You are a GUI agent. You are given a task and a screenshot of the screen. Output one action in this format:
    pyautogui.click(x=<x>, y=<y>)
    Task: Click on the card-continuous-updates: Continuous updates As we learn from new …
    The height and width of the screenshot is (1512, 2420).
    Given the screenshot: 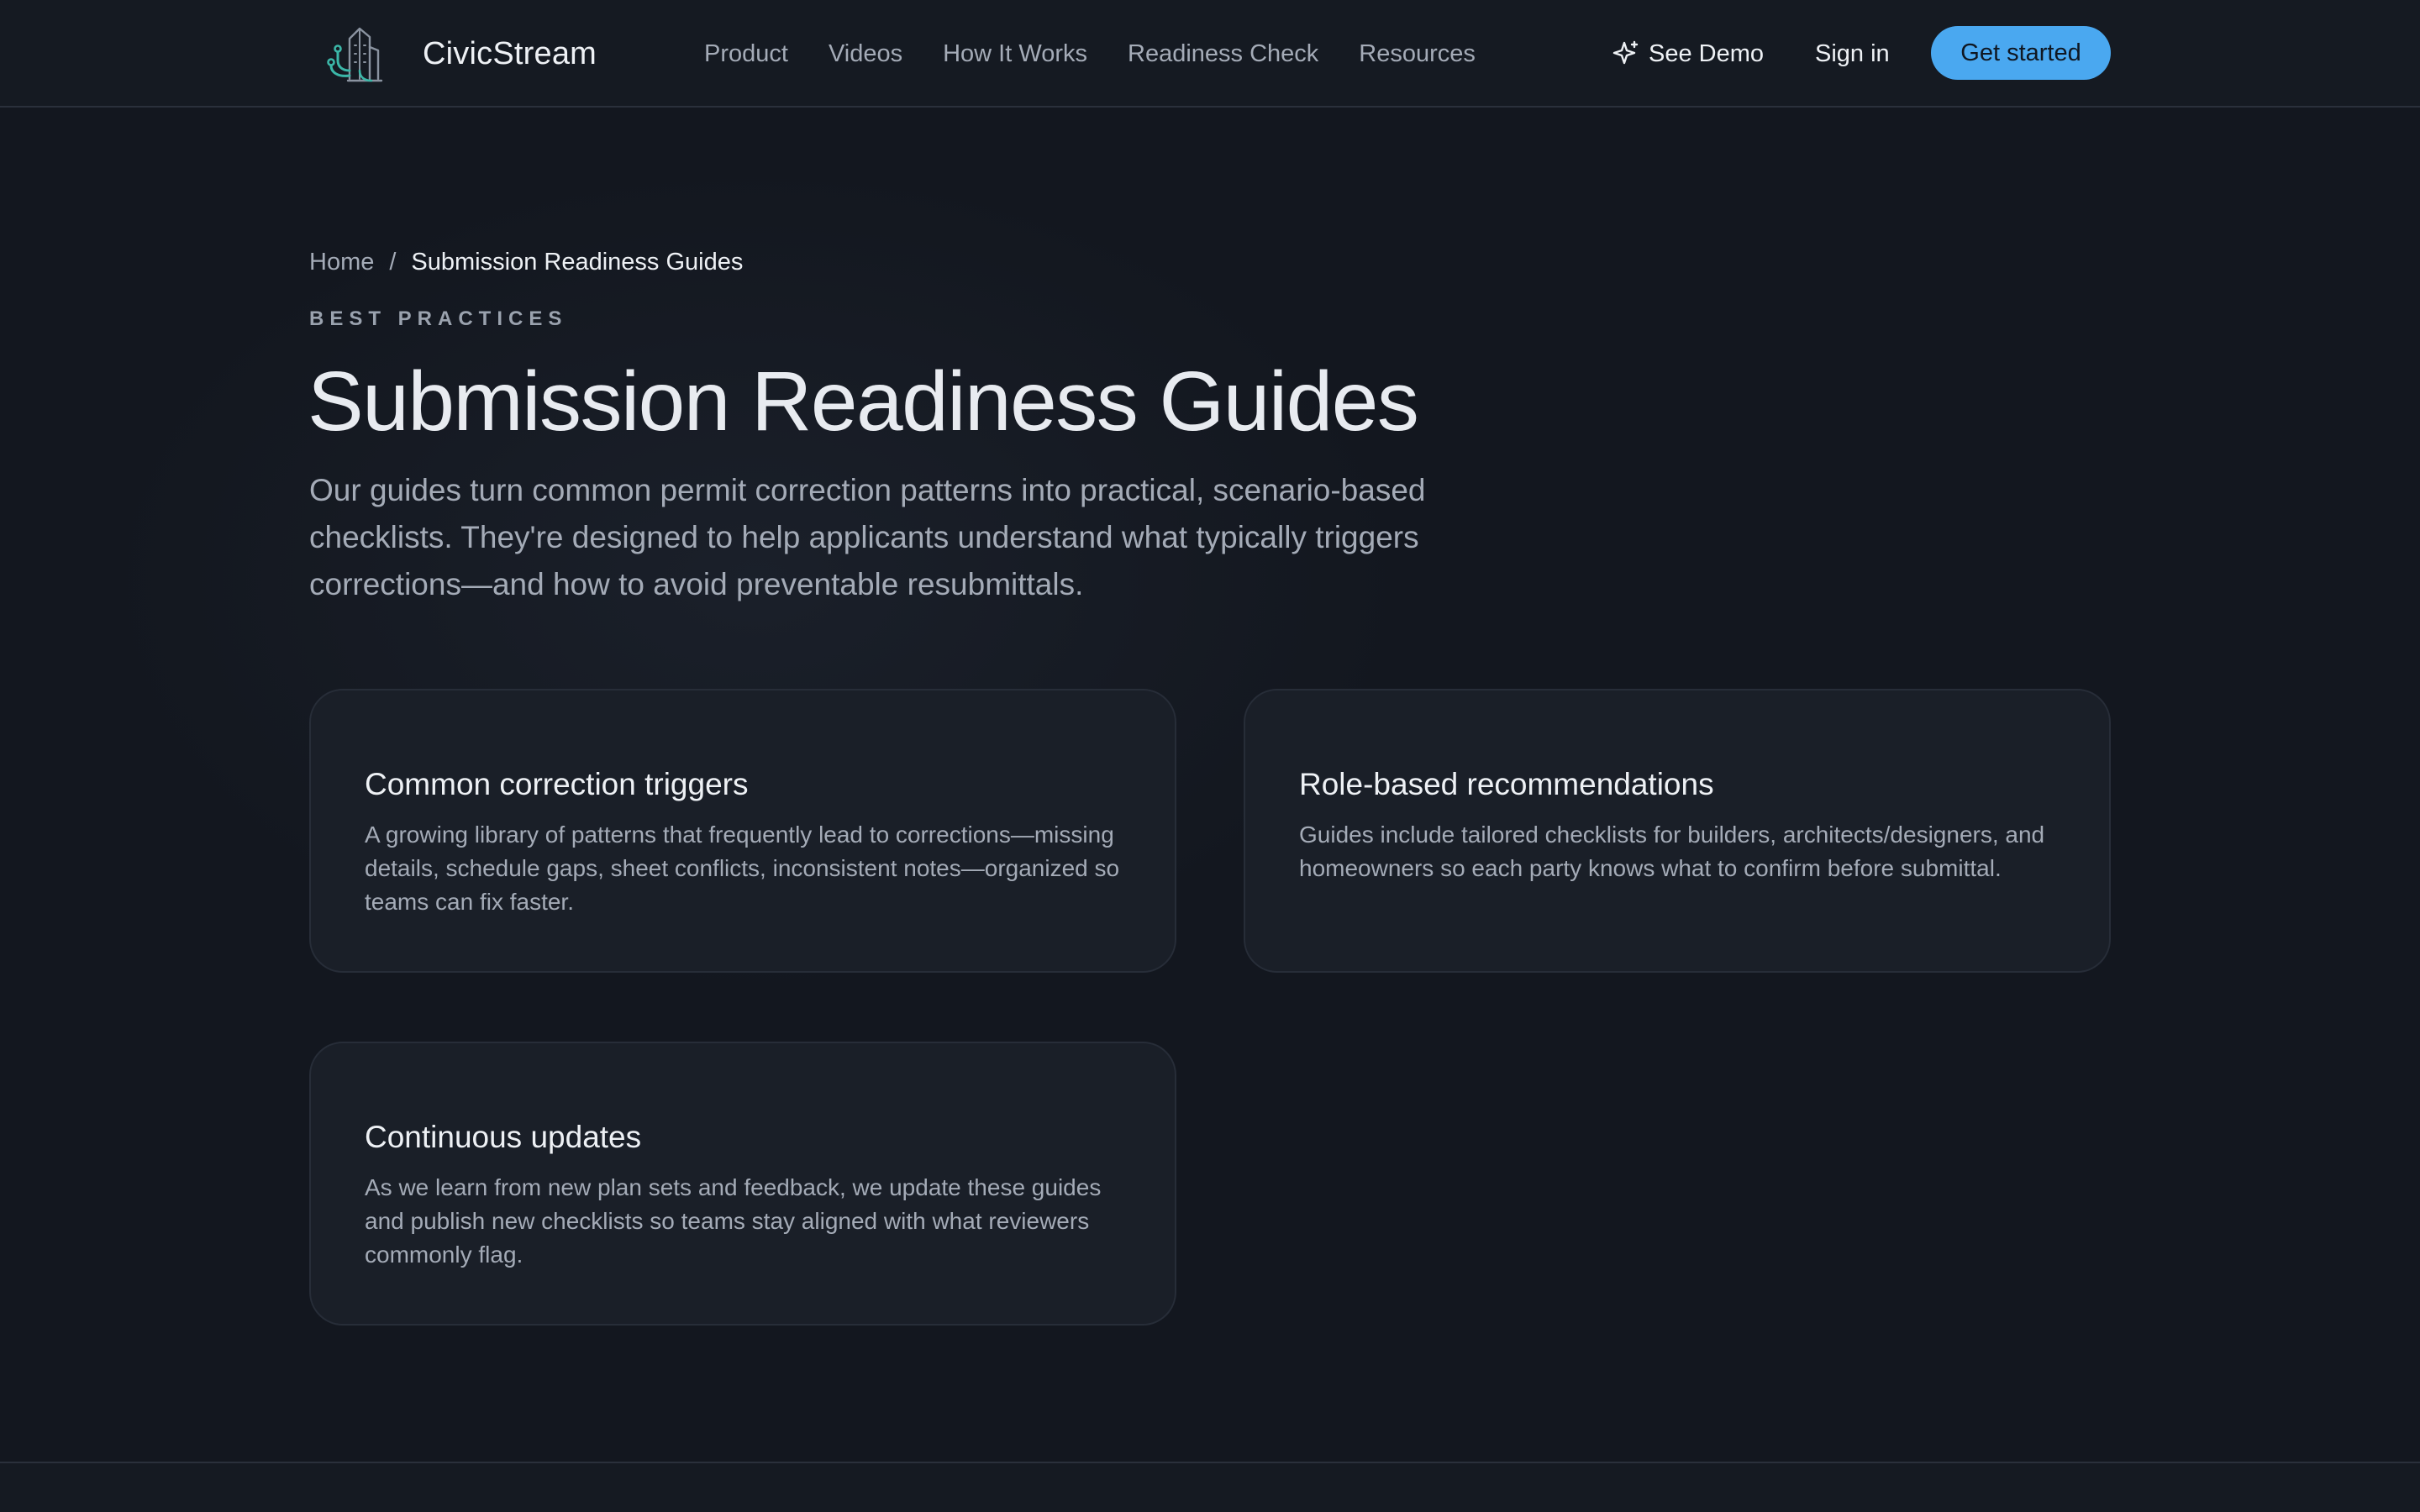 What is the action you would take?
    pyautogui.click(x=742, y=1184)
    